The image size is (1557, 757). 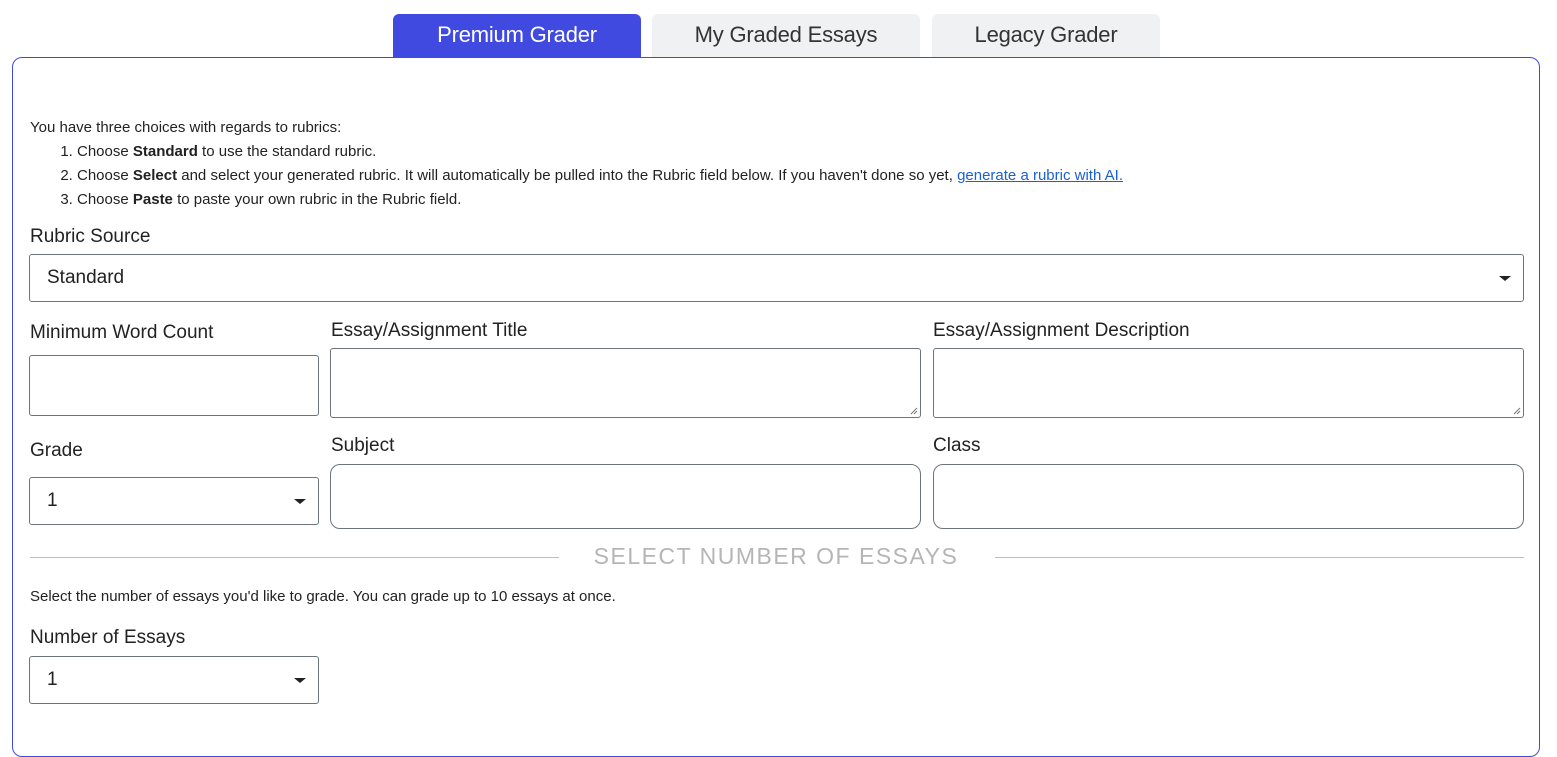 I want to click on instruction-option: Paste, so click(x=152, y=199).